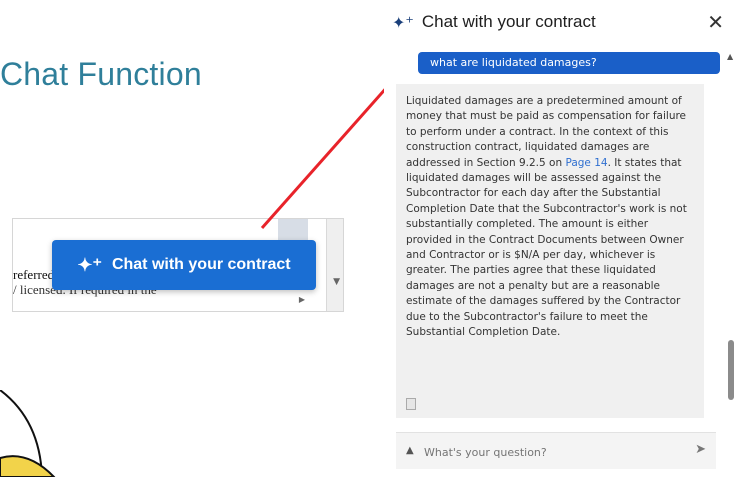  I want to click on question-input-box: ▲ ➤, so click(556, 450).